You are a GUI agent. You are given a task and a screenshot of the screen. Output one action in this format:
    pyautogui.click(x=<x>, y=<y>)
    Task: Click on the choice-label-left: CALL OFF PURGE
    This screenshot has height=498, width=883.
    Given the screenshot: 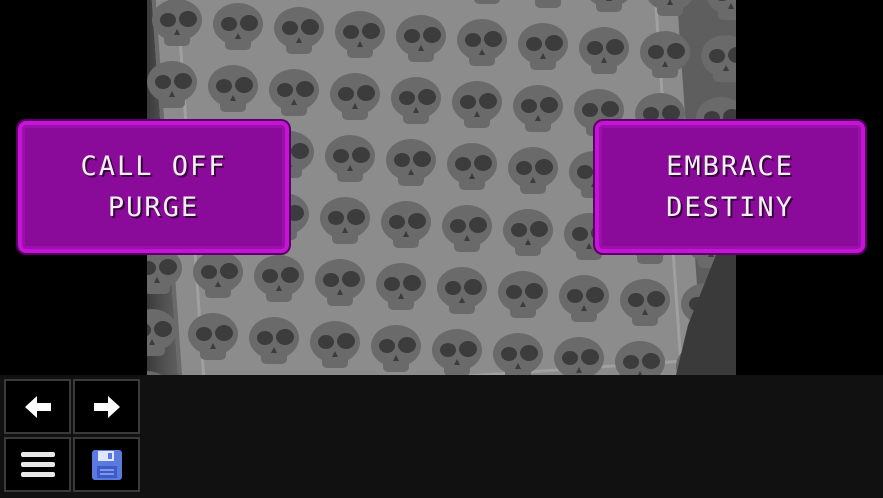 What is the action you would take?
    pyautogui.click(x=153, y=187)
    